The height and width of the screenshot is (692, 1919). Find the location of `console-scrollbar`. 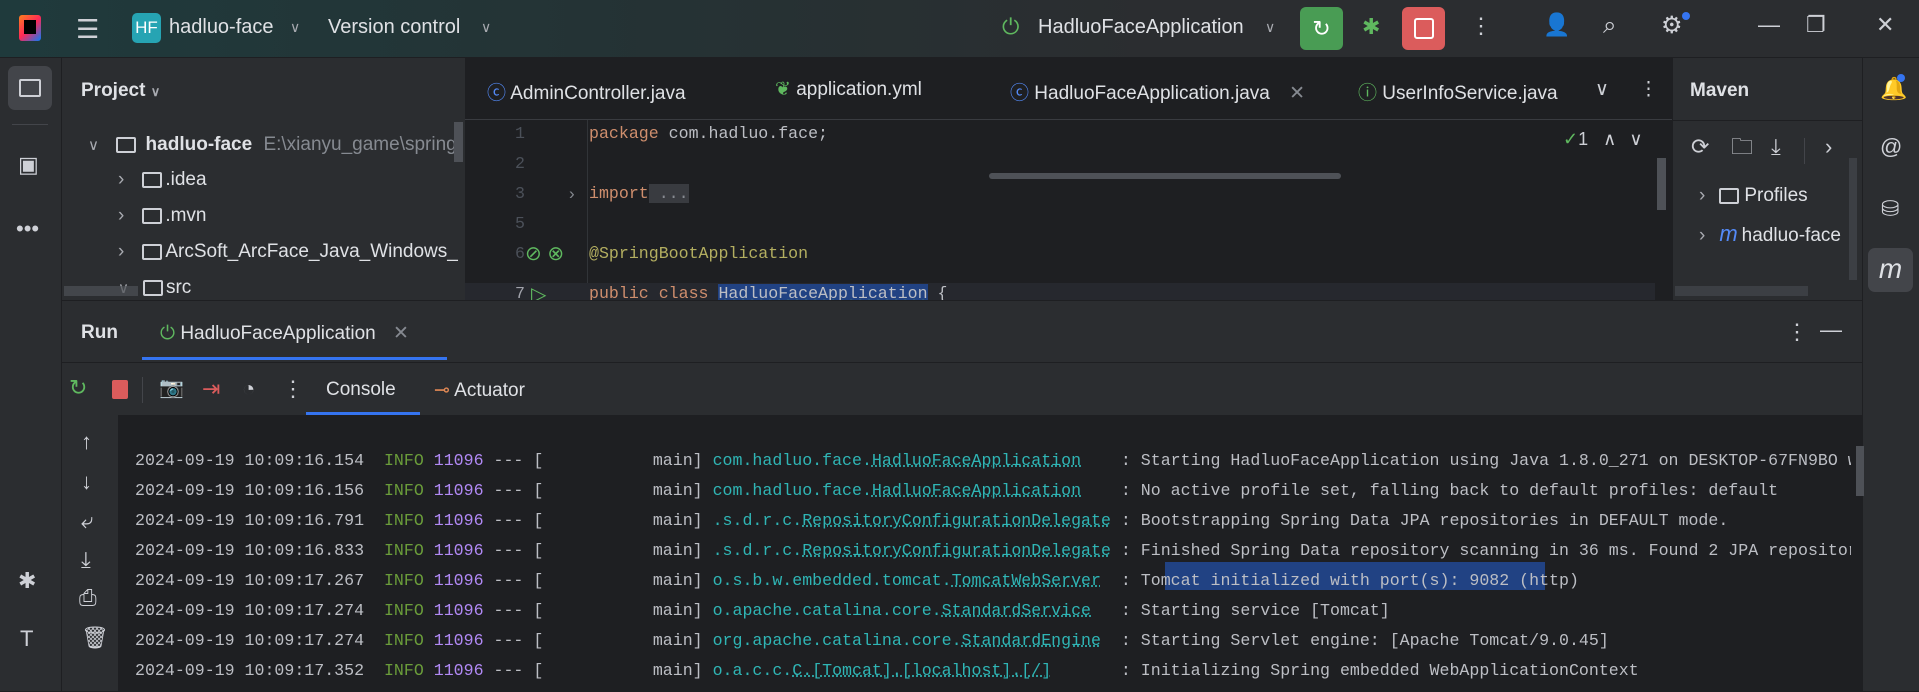

console-scrollbar is located at coordinates (1860, 471).